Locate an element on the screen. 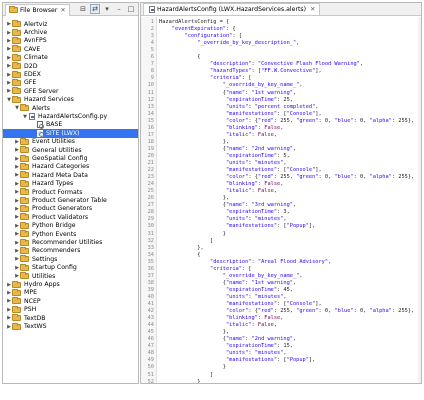 The height and width of the screenshot is (400, 424). tree-item: ▶ General Utilities is located at coordinates (70, 150).